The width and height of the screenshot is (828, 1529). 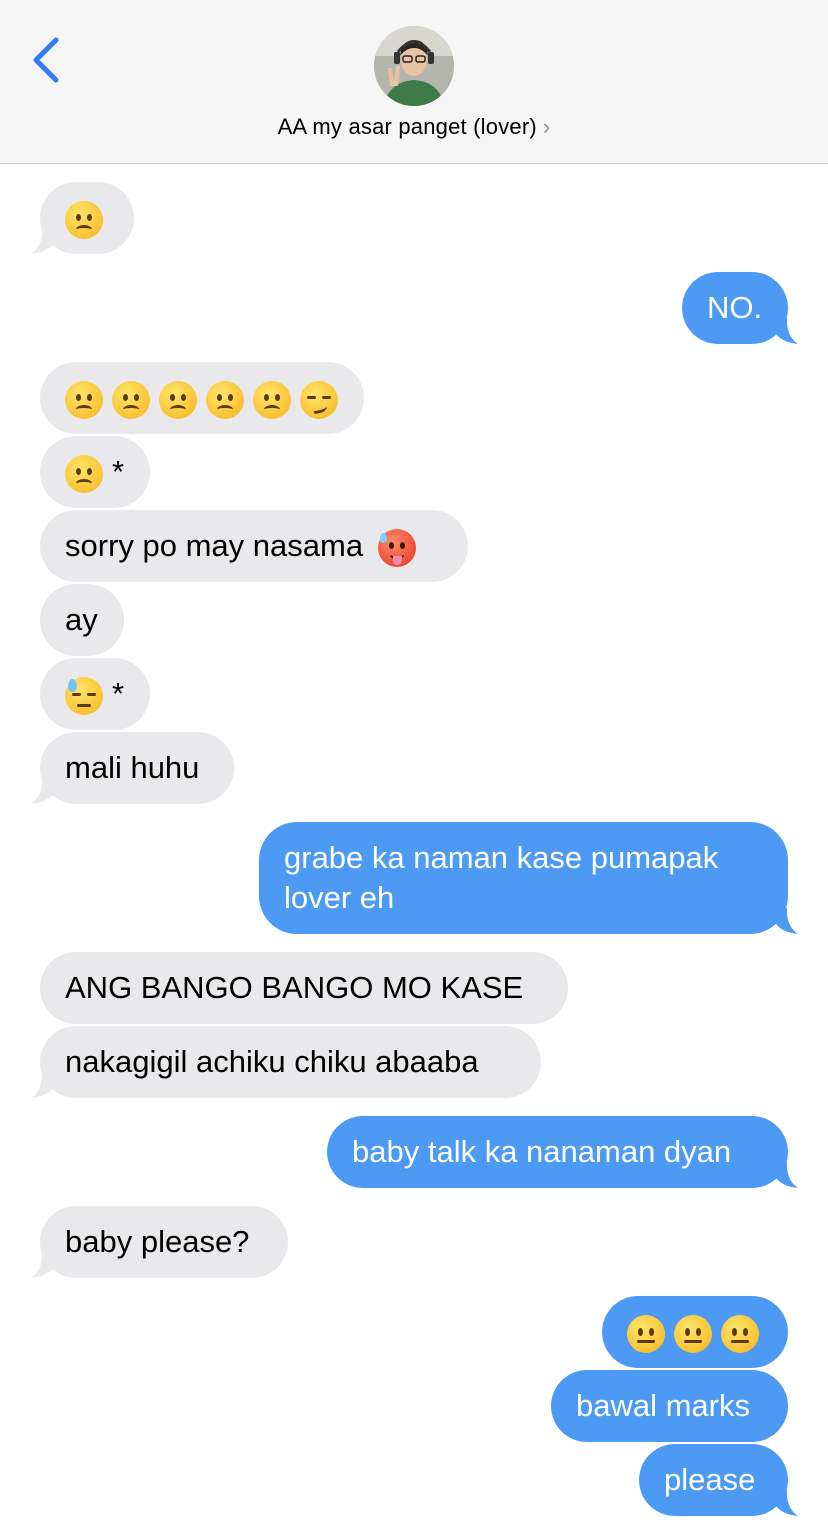 I want to click on message-text: baby please?, so click(x=157, y=1241).